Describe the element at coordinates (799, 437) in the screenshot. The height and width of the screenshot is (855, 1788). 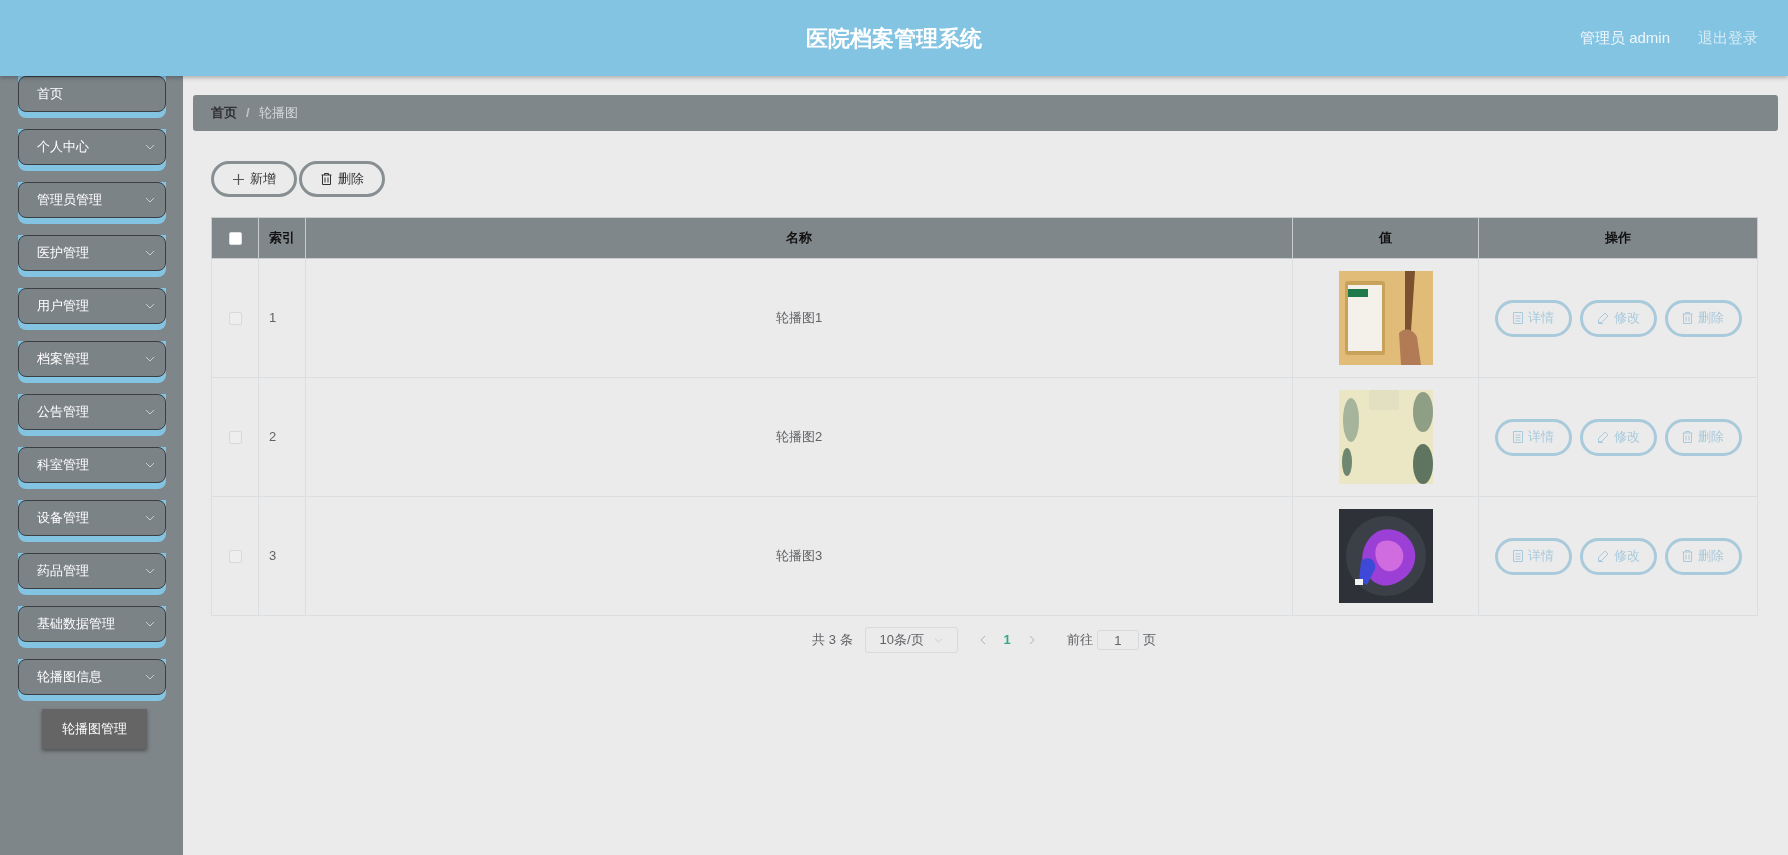
I see `table-cell: 轮播图2` at that location.